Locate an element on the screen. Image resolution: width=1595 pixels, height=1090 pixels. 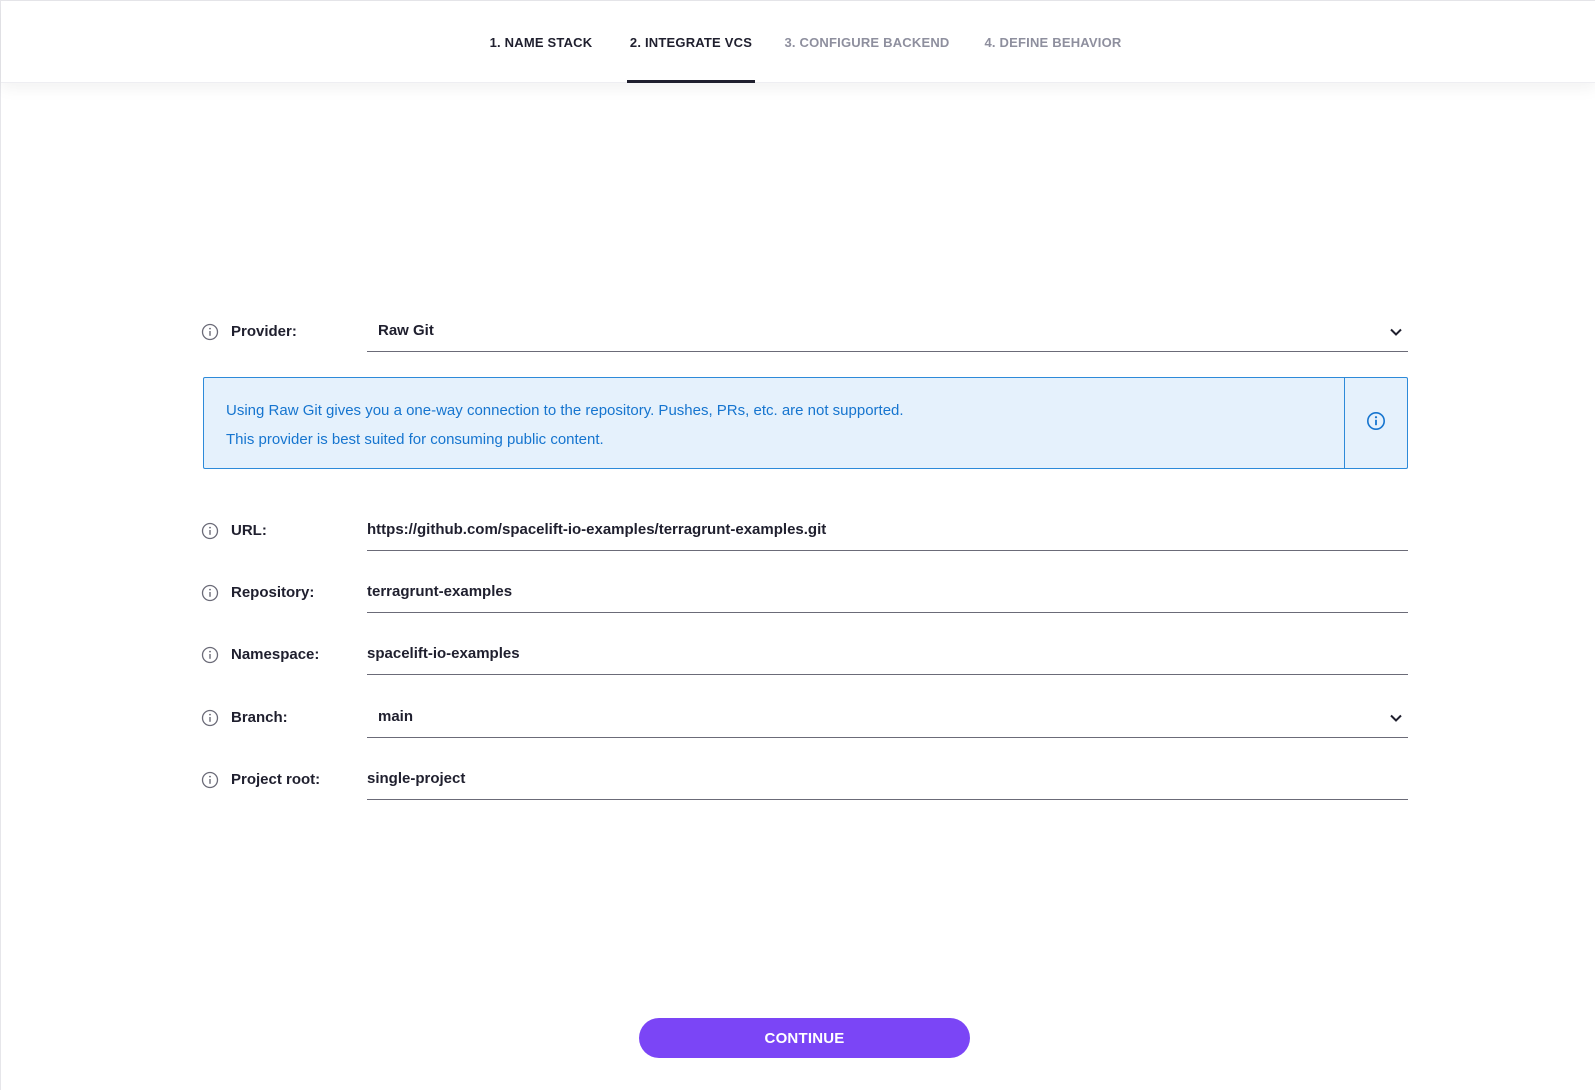
namespace-row: Namespace: spacelift-io-examples is located at coordinates (804, 655).